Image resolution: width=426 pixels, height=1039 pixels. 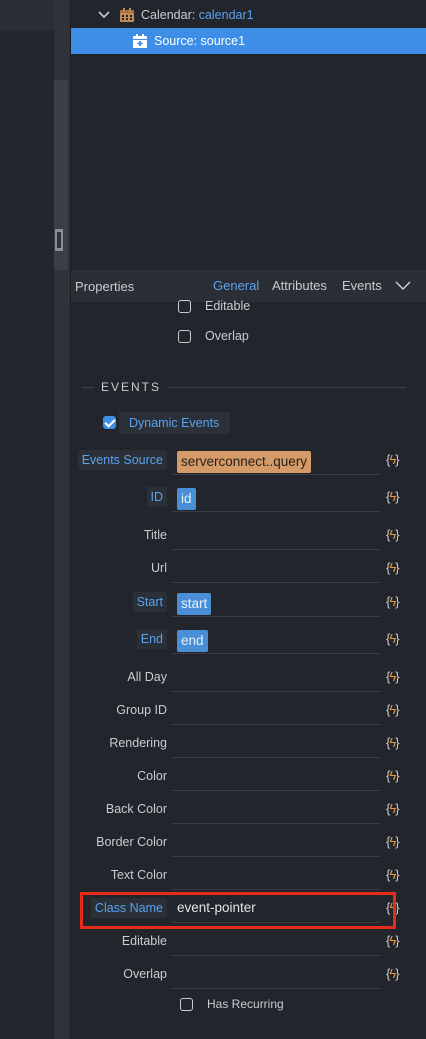 What do you see at coordinates (228, 306) in the screenshot?
I see `editable-label: Editable` at bounding box center [228, 306].